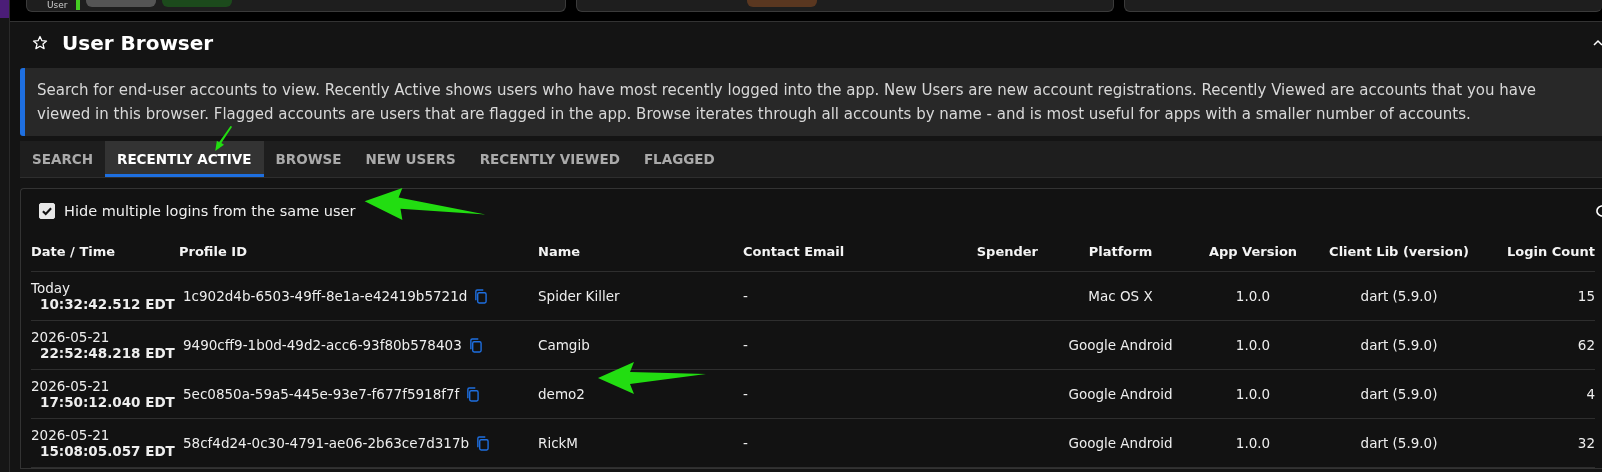 This screenshot has width=1602, height=472. Describe the element at coordinates (640, 443) in the screenshot. I see `table-cell: RickM` at that location.